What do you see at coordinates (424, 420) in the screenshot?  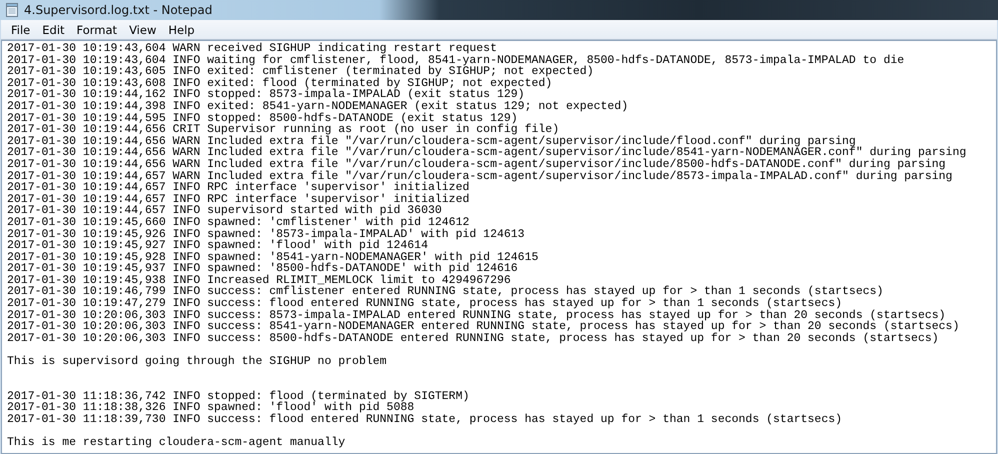 I see `text-line: 2017-01-30 11:18:39,730 INFO success: flood entered RUNNING state, process has stayed up for > than 1 seconds (startsecs)` at bounding box center [424, 420].